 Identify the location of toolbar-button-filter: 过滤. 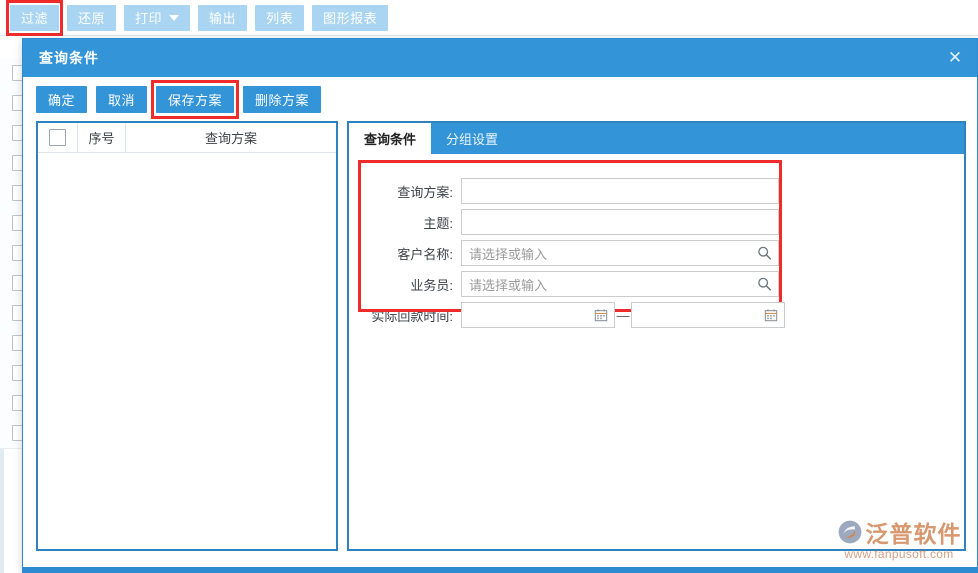
(34, 18).